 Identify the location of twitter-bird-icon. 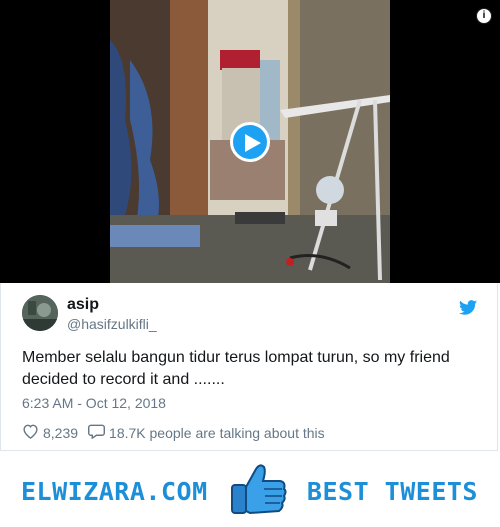
(468, 310).